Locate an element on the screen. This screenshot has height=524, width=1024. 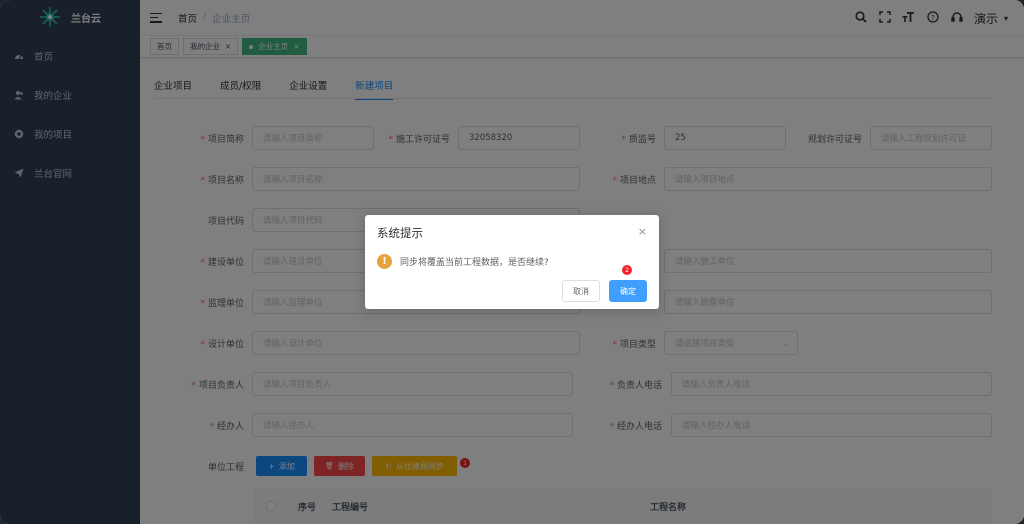
dialog-message: ! 同步将覆盖当前工程数据，是否继续? is located at coordinates (463, 261).